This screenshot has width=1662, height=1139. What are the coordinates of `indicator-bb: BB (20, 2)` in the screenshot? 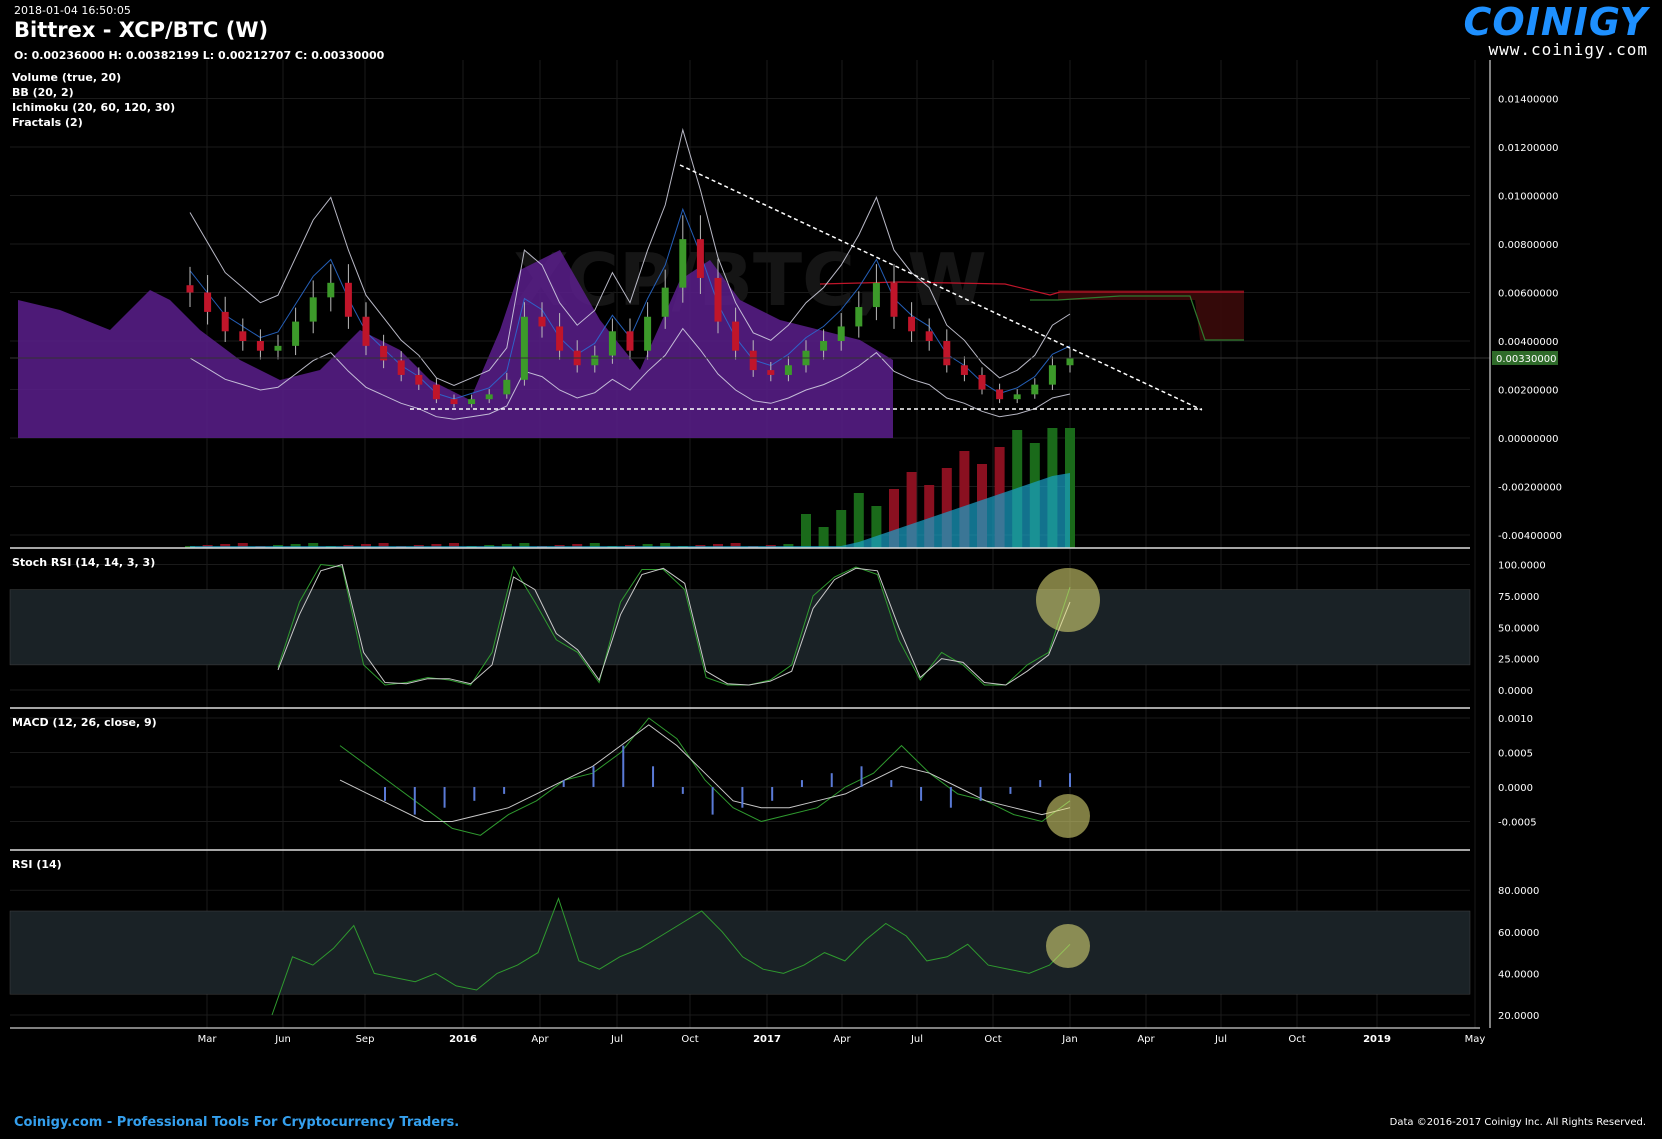 It's located at (93, 92).